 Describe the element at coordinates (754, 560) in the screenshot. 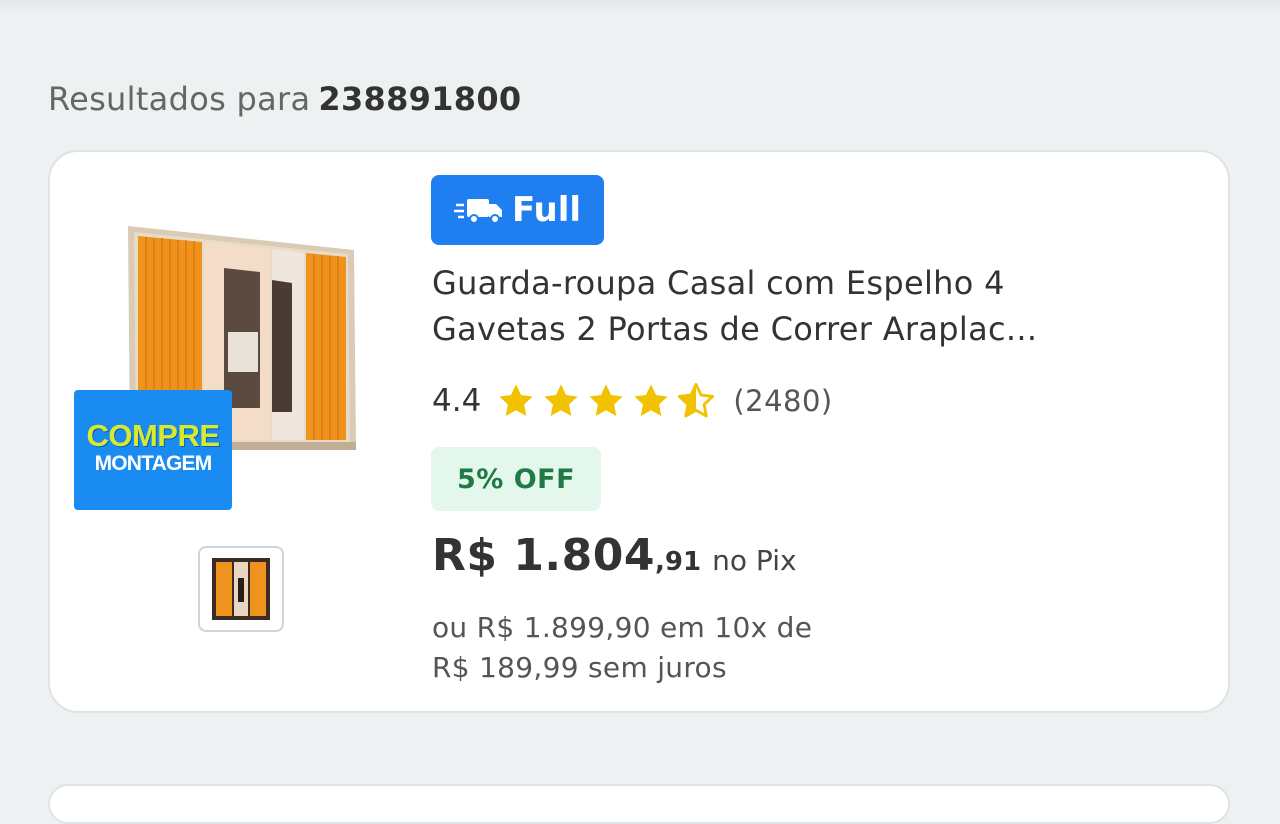

I see `payment-method: no Pix` at that location.